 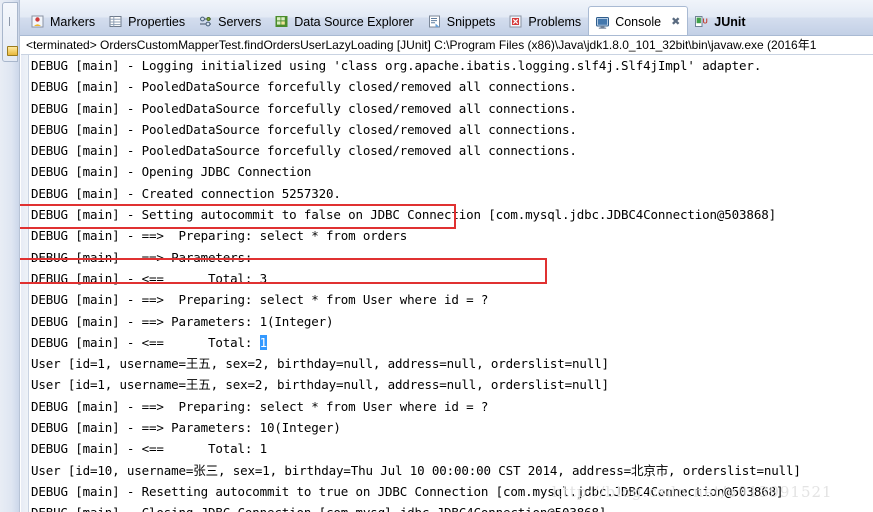 What do you see at coordinates (12, 51) in the screenshot?
I see `folder-icon` at bounding box center [12, 51].